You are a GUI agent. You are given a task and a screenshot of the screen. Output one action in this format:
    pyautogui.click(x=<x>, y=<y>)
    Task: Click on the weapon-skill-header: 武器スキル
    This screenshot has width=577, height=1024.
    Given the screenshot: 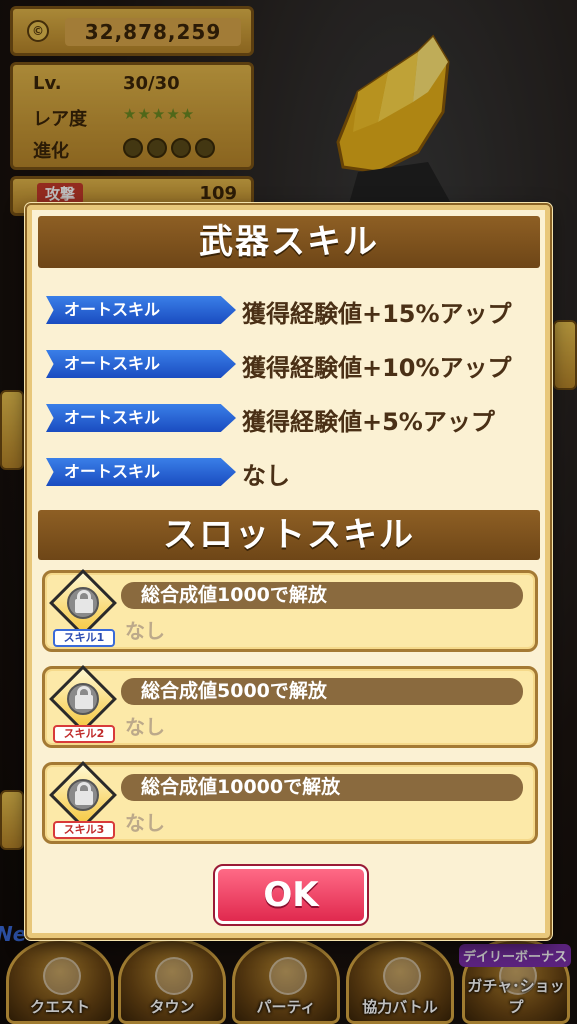 What is the action you would take?
    pyautogui.click(x=289, y=242)
    